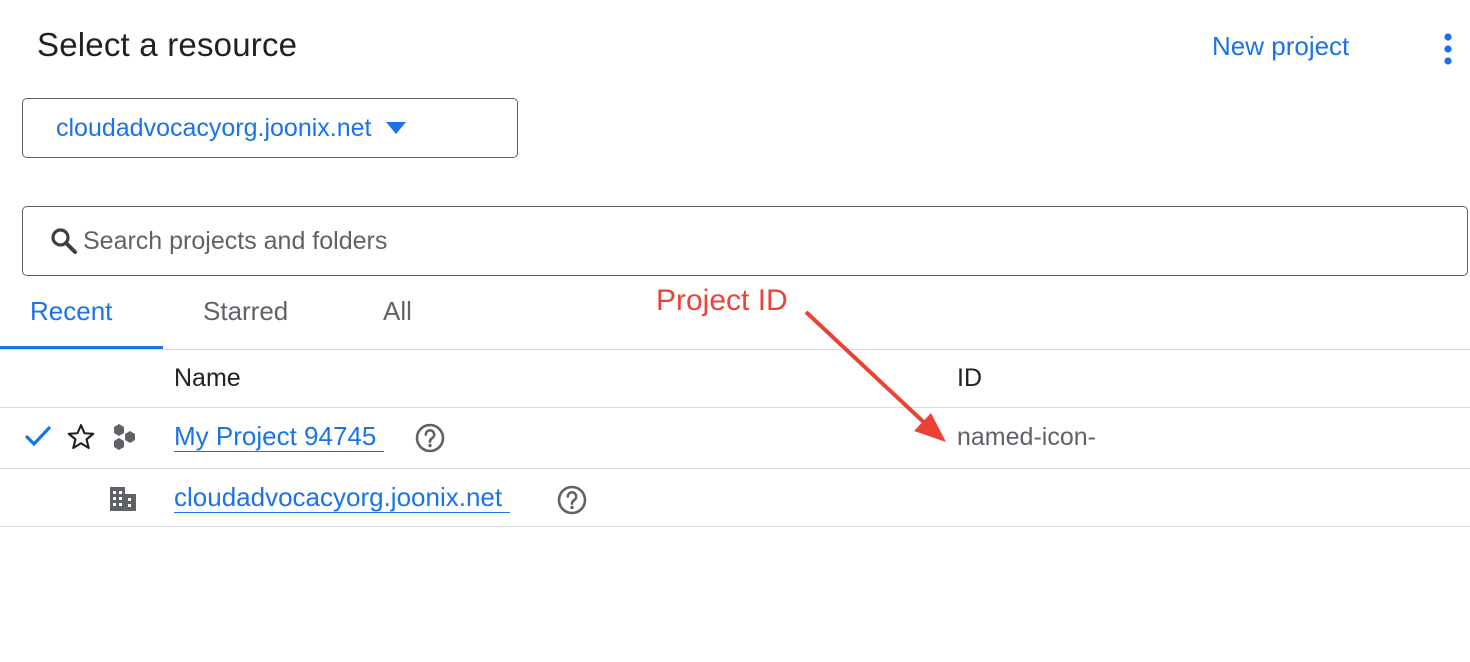  I want to click on annotation-arrow, so click(875, 376).